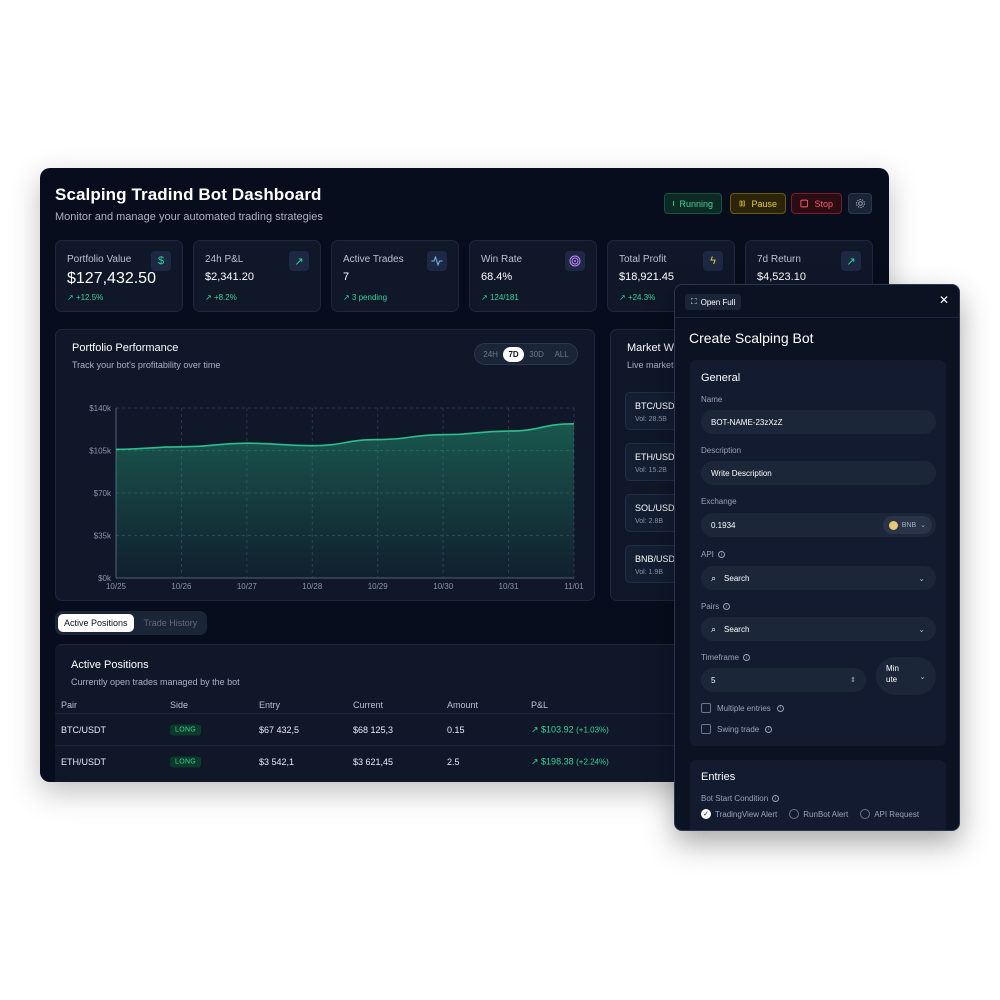  What do you see at coordinates (747, 422) in the screenshot?
I see `name-value: BOT-NAME-23zXzZ` at bounding box center [747, 422].